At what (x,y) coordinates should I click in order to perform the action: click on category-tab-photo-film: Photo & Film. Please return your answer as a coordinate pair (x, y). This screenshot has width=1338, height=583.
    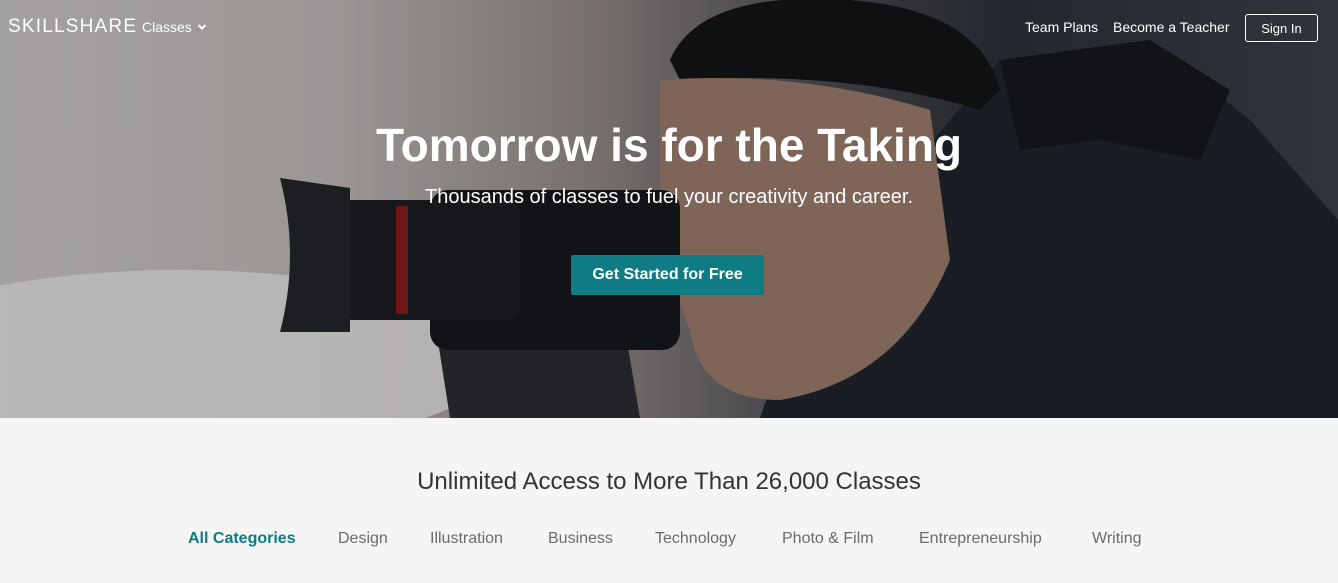
    Looking at the image, I should click on (828, 539).